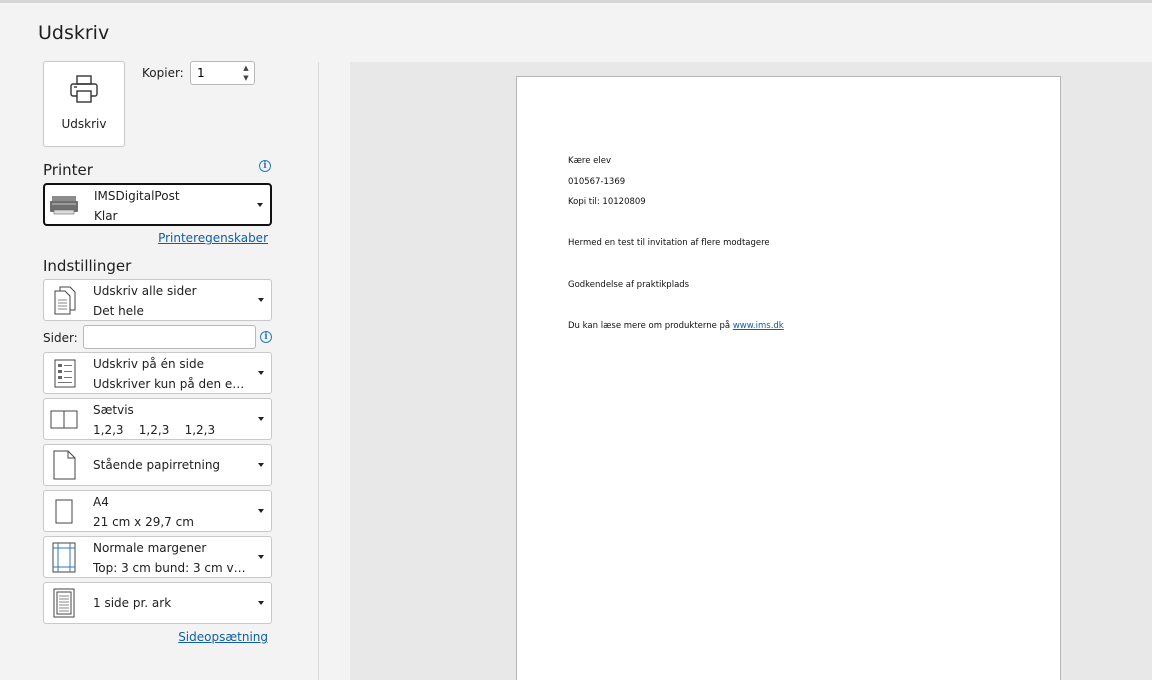  I want to click on printer-status: Klar, so click(106, 216).